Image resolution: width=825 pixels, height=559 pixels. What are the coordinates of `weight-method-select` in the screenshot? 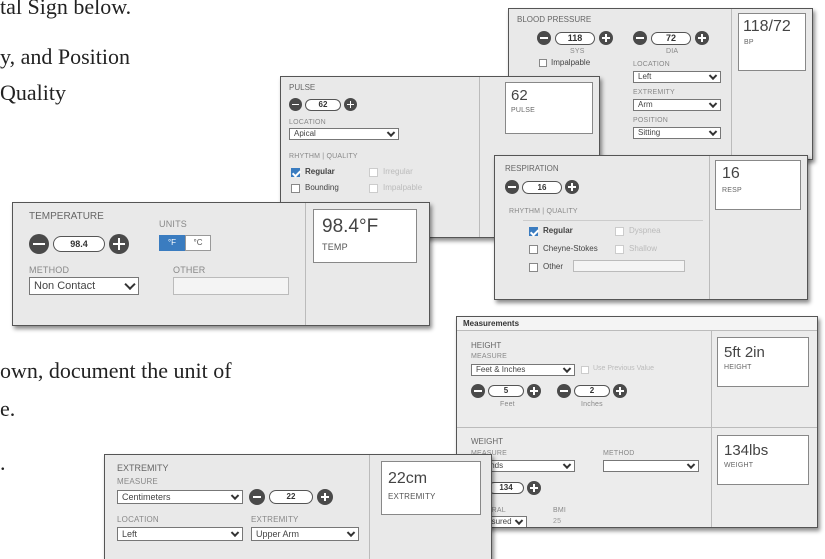 It's located at (651, 466).